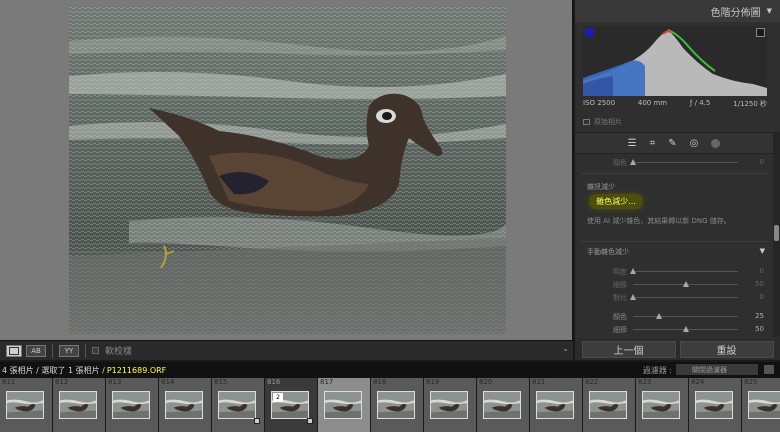  I want to click on viewer-toolbar: AB YY 軟校樣 ⌄, so click(286, 350).